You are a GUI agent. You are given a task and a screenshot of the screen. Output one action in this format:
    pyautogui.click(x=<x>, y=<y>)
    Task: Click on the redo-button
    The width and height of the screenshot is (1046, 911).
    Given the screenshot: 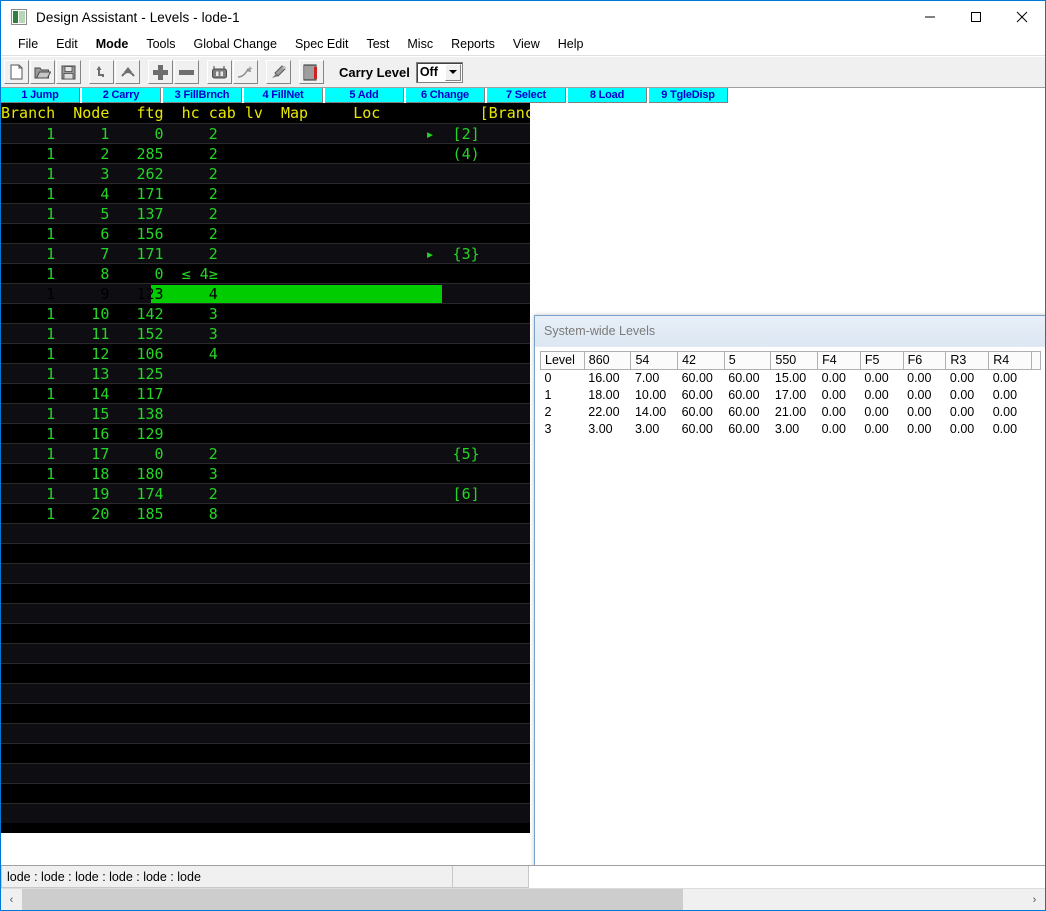 What is the action you would take?
    pyautogui.click(x=127, y=72)
    